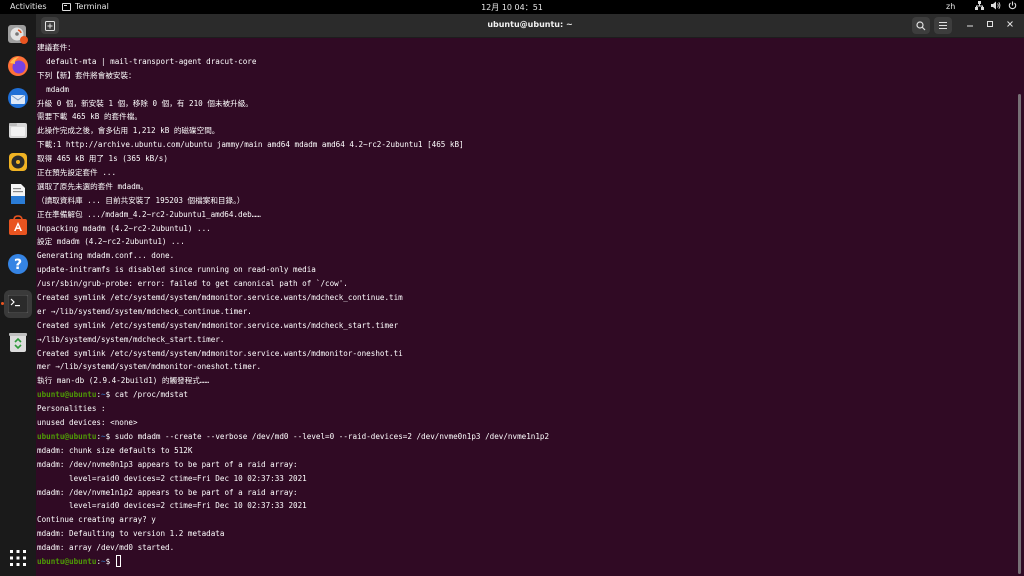 The image size is (1024, 576). I want to click on dock-item-rhythmbox, so click(18, 162).